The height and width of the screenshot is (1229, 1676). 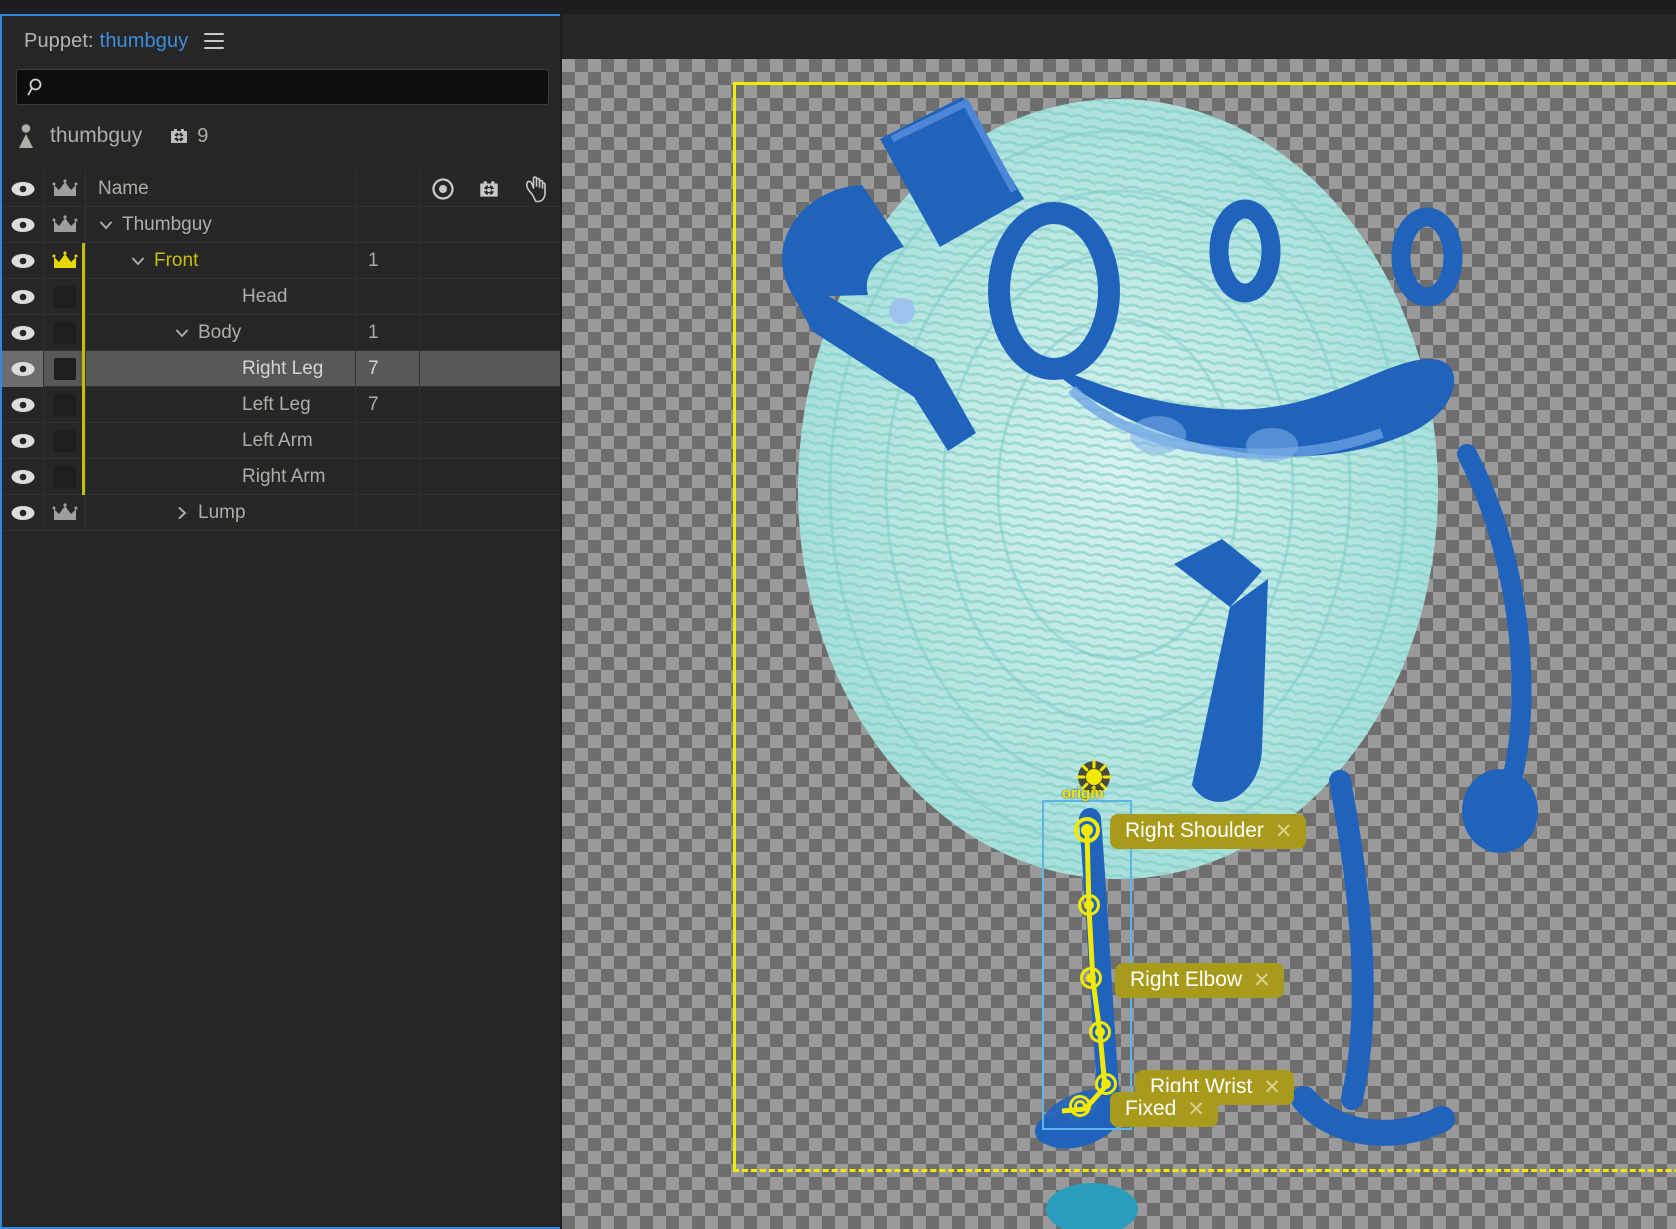 What do you see at coordinates (489, 189) in the screenshot?
I see `behavior-gear-icon` at bounding box center [489, 189].